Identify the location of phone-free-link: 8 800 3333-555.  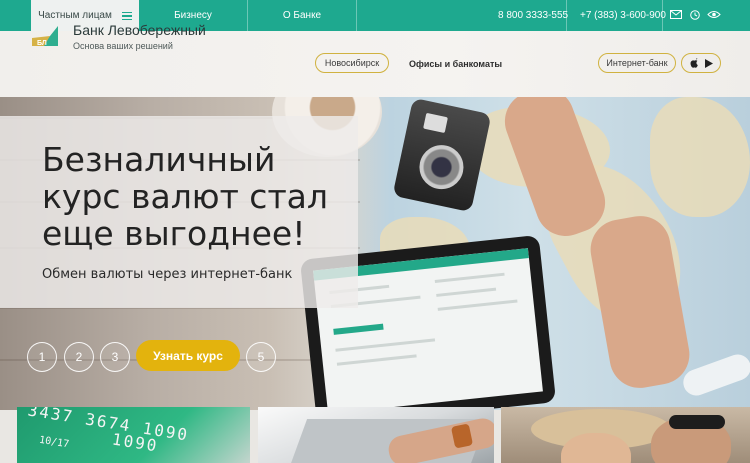
(533, 15).